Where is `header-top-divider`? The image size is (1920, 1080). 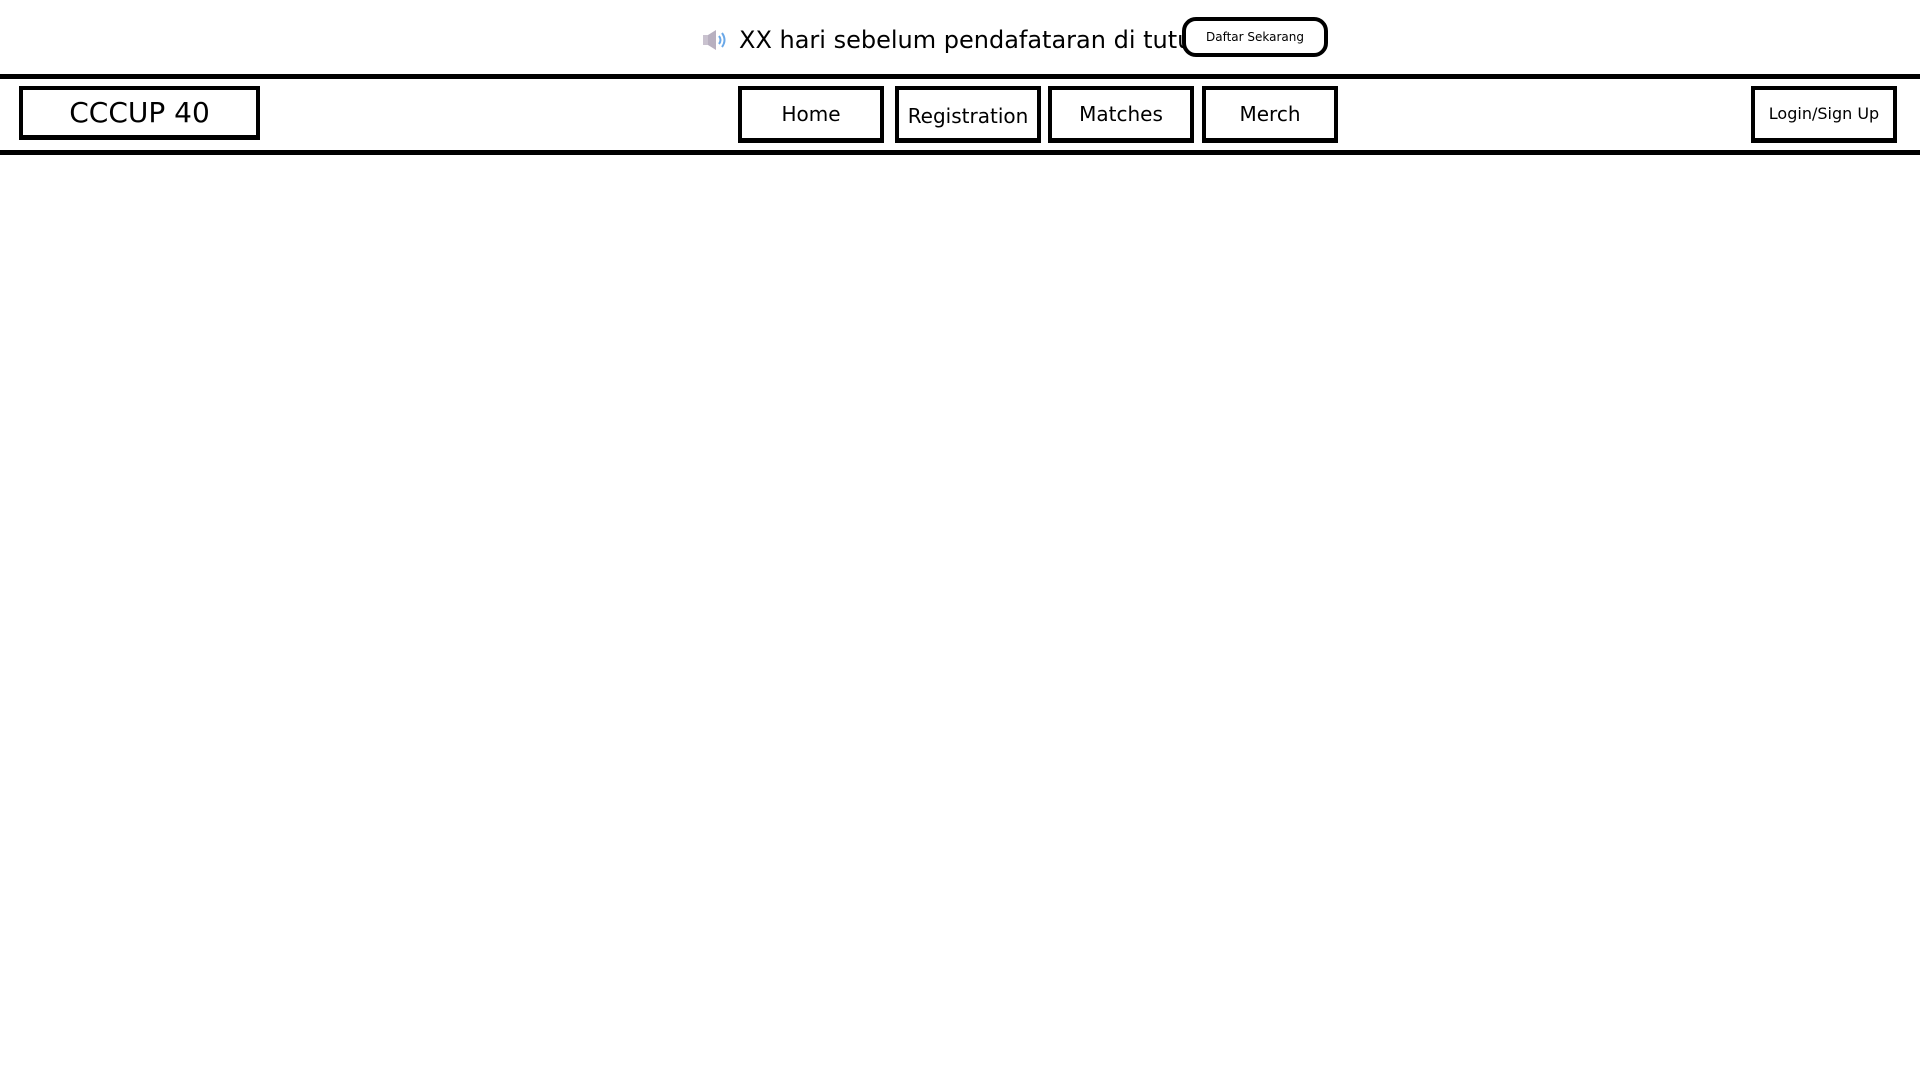 header-top-divider is located at coordinates (960, 76).